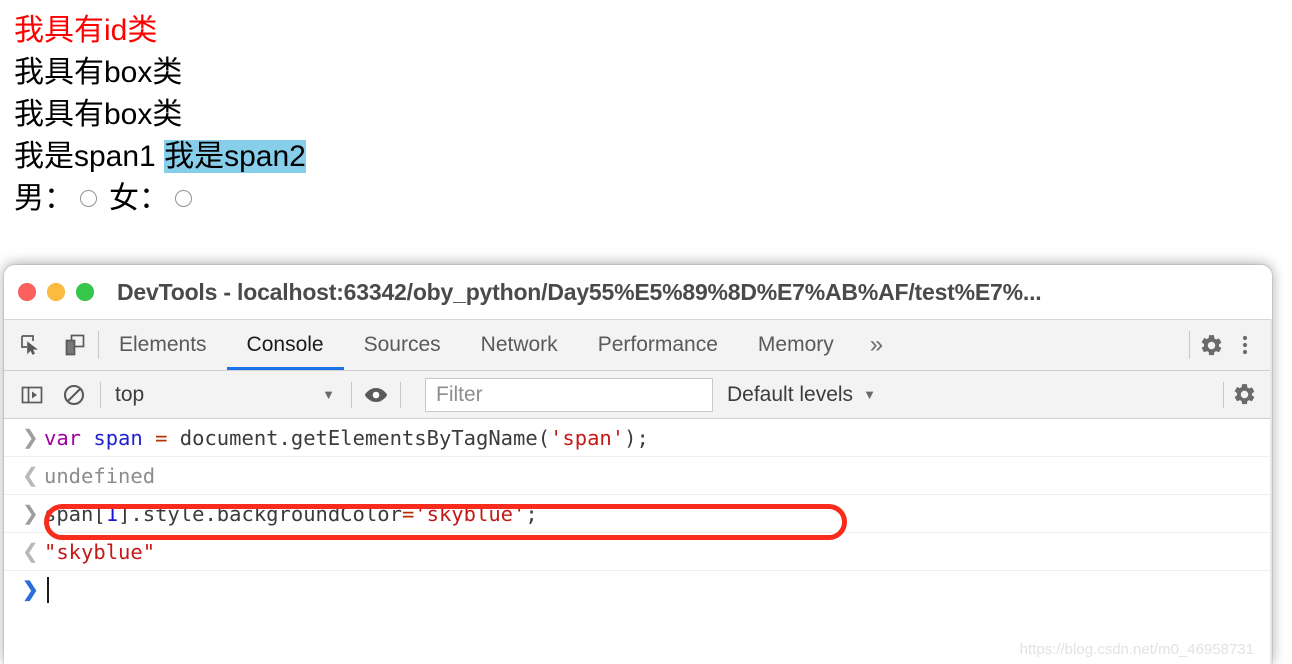 Image resolution: width=1292 pixels, height=664 pixels. I want to click on live-expression-eye-icon, so click(376, 395).